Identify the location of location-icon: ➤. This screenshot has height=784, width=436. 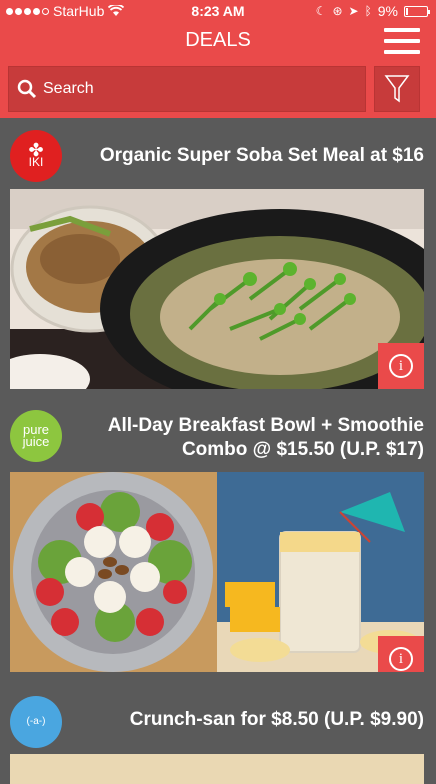
(353, 11).